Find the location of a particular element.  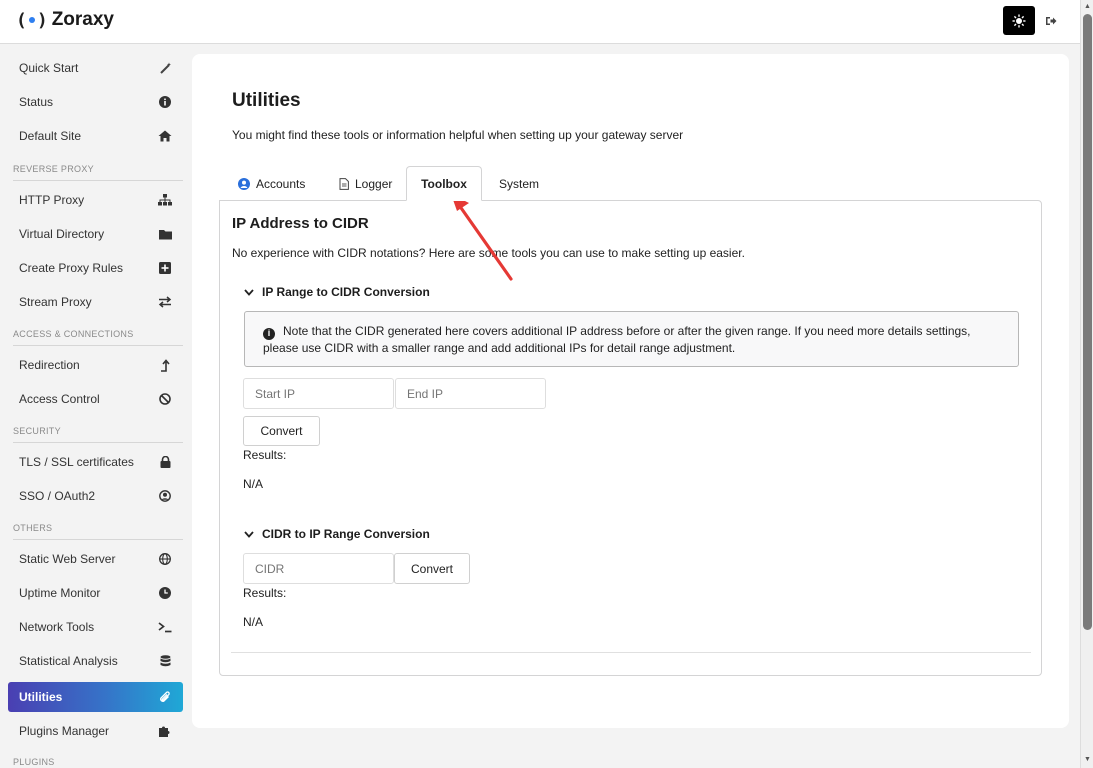

sidebar-item-virtual-directory: Virtual Directory is located at coordinates (95, 234).